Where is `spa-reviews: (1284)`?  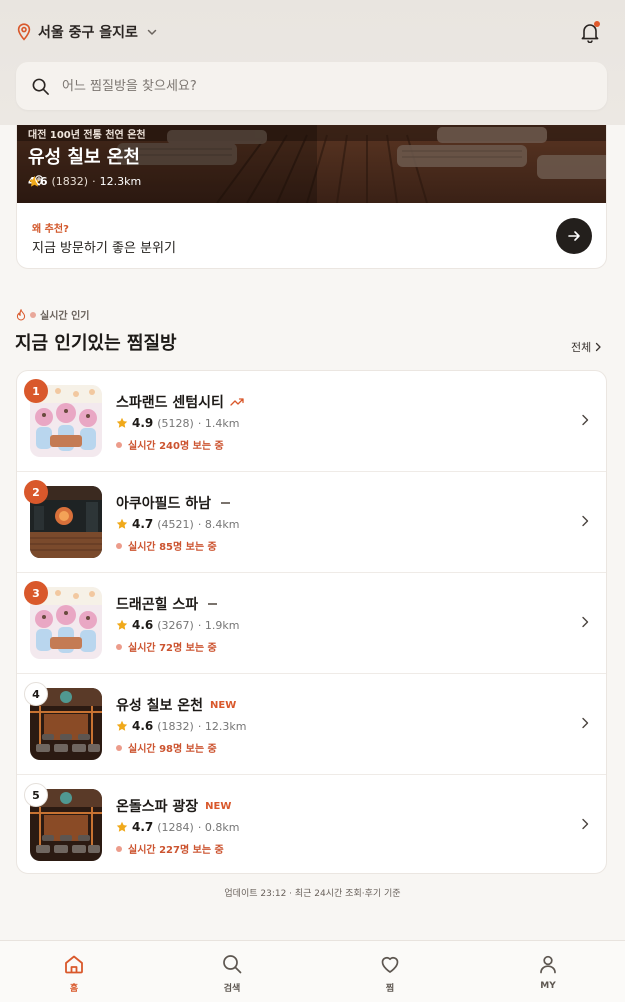
spa-reviews: (1284) is located at coordinates (175, 827).